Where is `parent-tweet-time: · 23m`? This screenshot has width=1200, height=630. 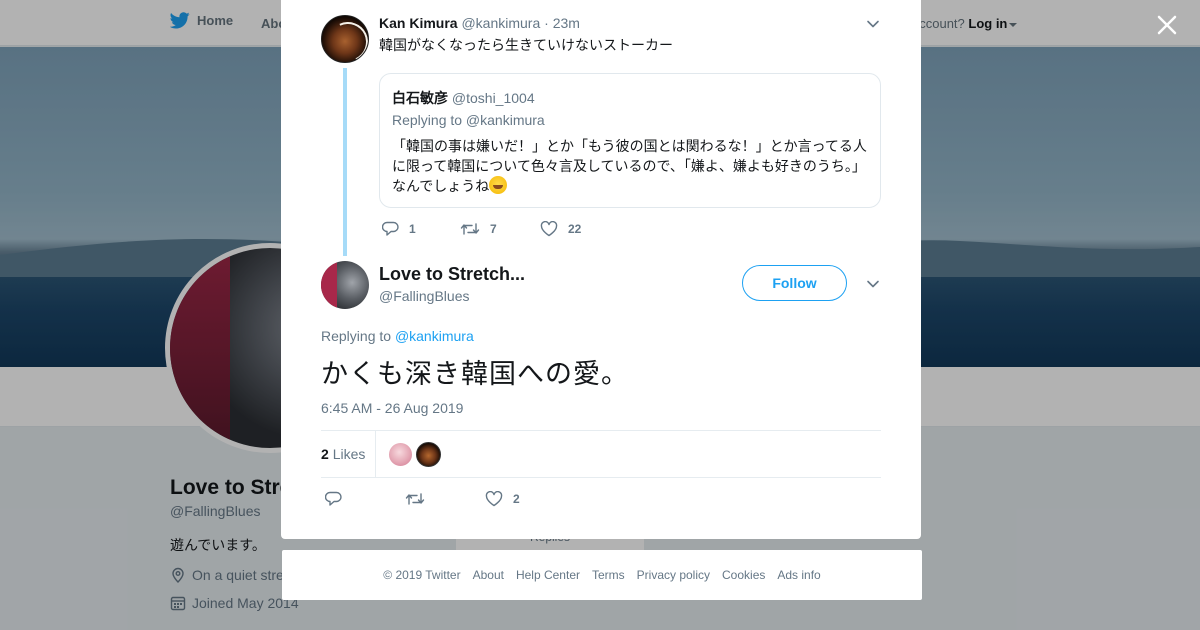 parent-tweet-time: · 23m is located at coordinates (562, 23).